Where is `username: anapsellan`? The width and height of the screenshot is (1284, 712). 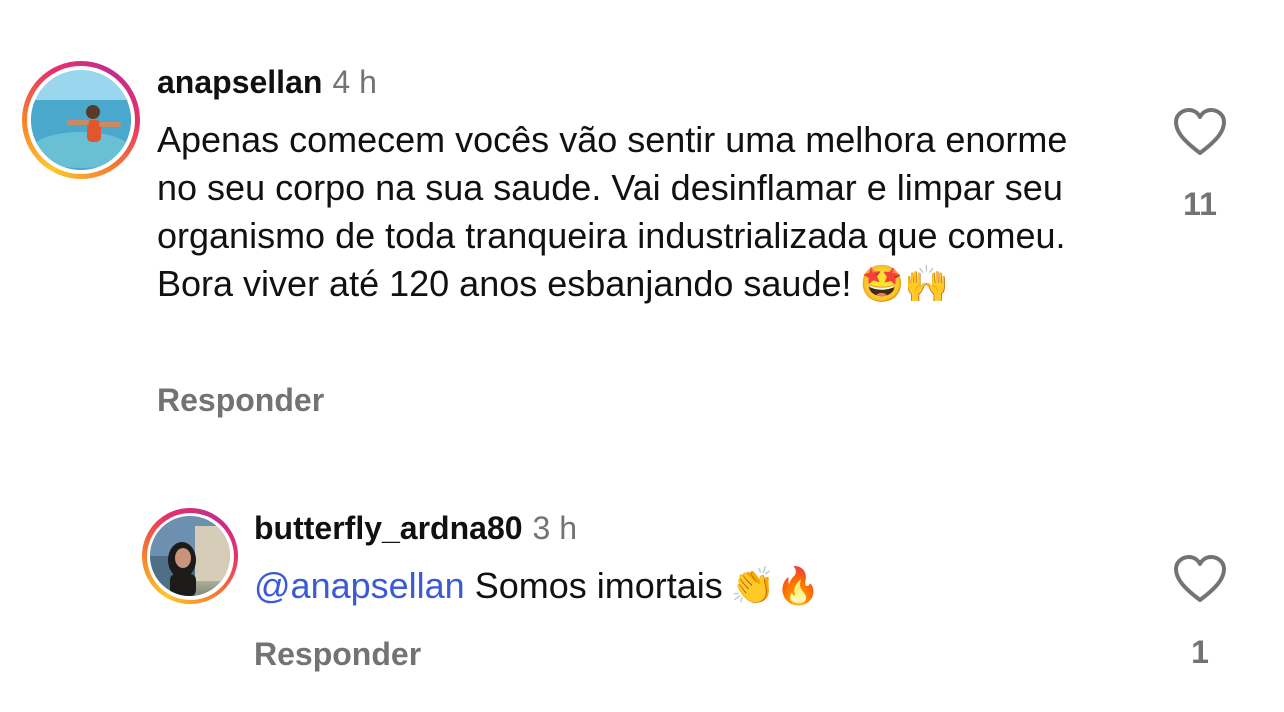 username: anapsellan is located at coordinates (239, 82).